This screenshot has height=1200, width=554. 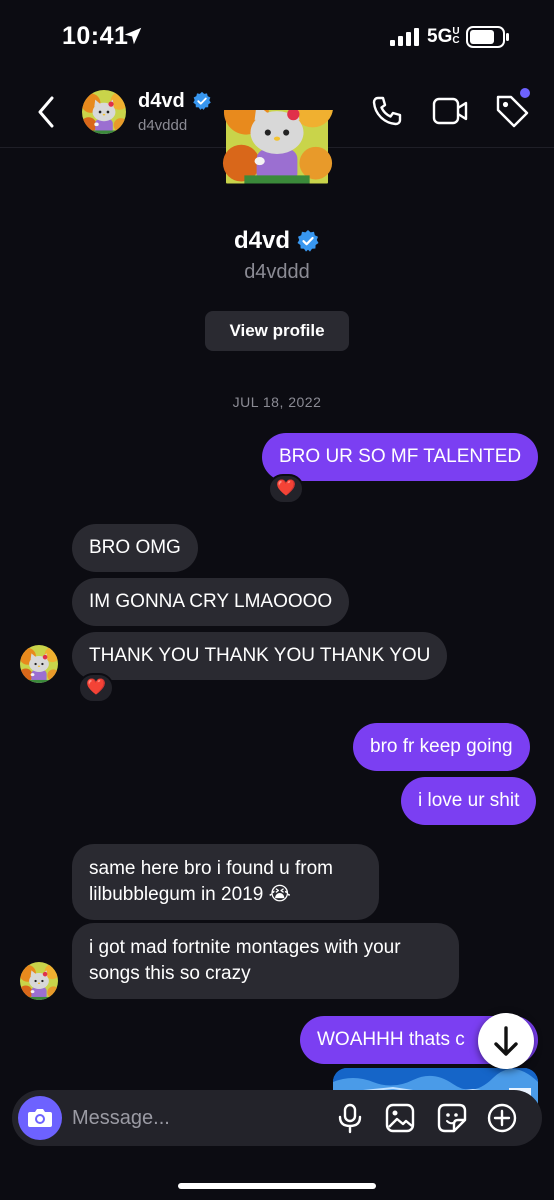 I want to click on contact-name: d4vd, so click(x=161, y=101).